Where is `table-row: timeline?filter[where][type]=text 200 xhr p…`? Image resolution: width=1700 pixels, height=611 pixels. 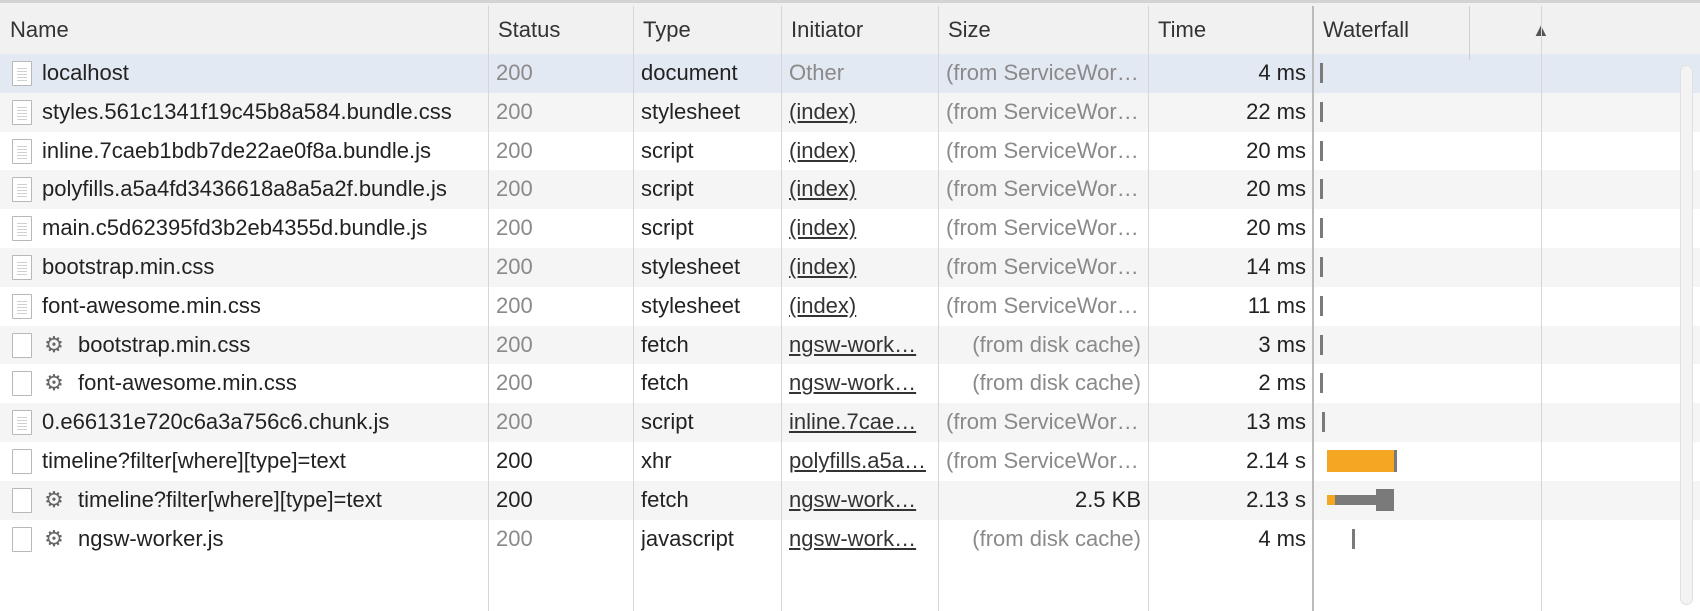 table-row: timeline?filter[where][type]=text 200 xhr p… is located at coordinates (850, 461).